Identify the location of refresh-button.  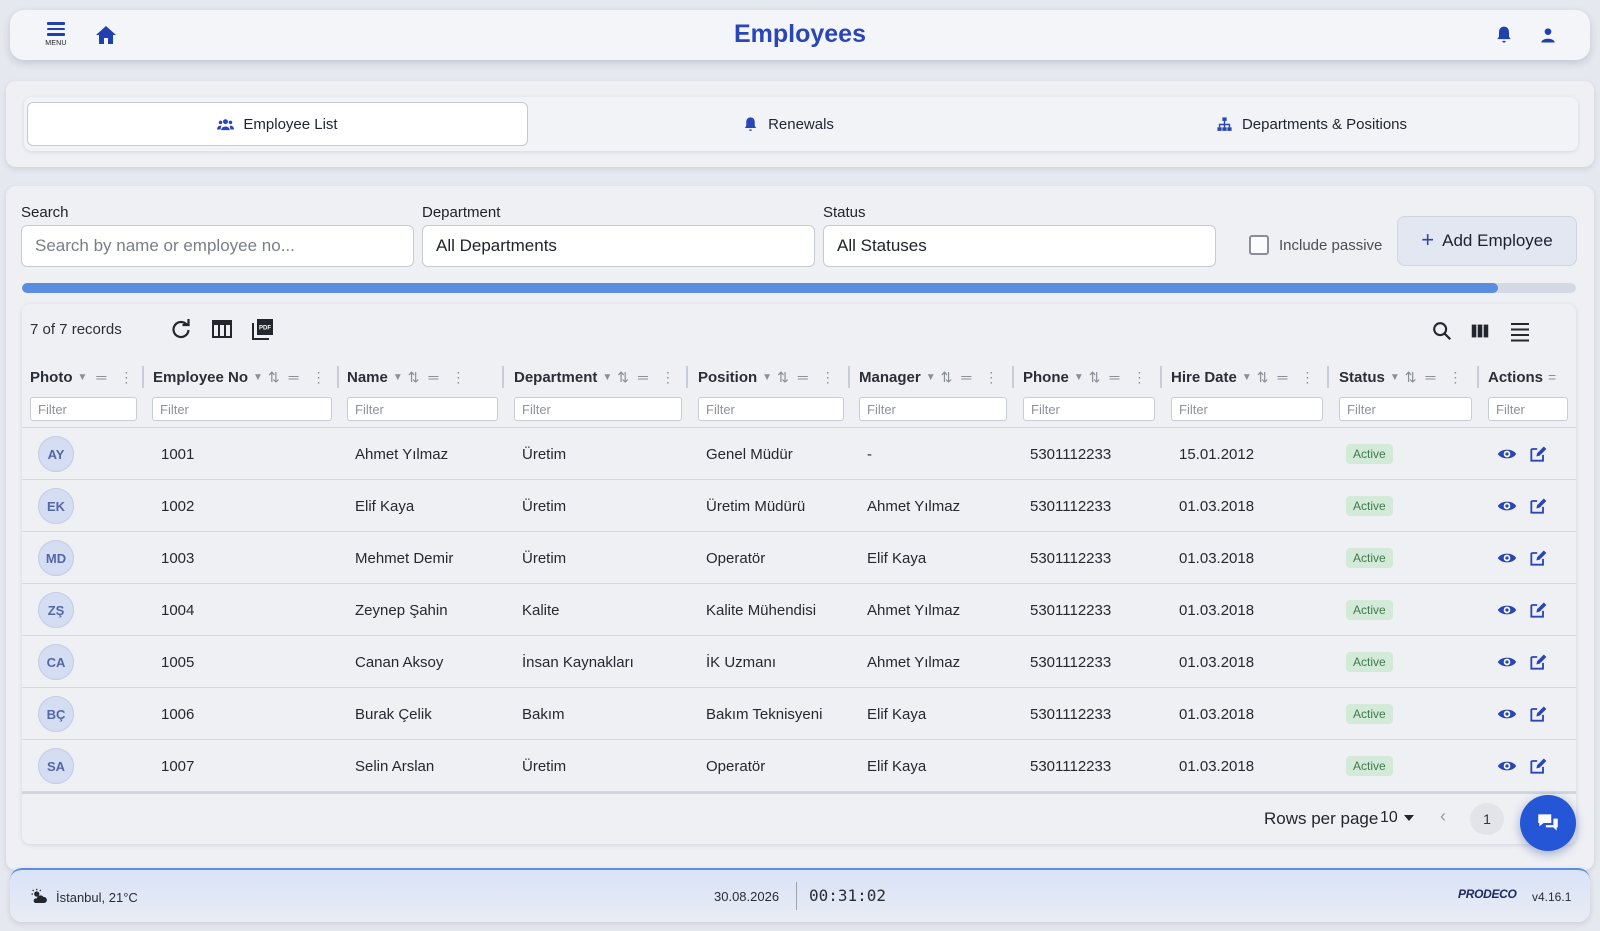
(181, 329).